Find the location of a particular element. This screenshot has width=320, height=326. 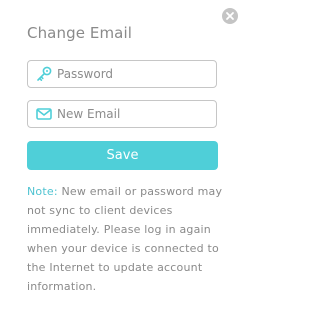

envelope-icon is located at coordinates (44, 114).